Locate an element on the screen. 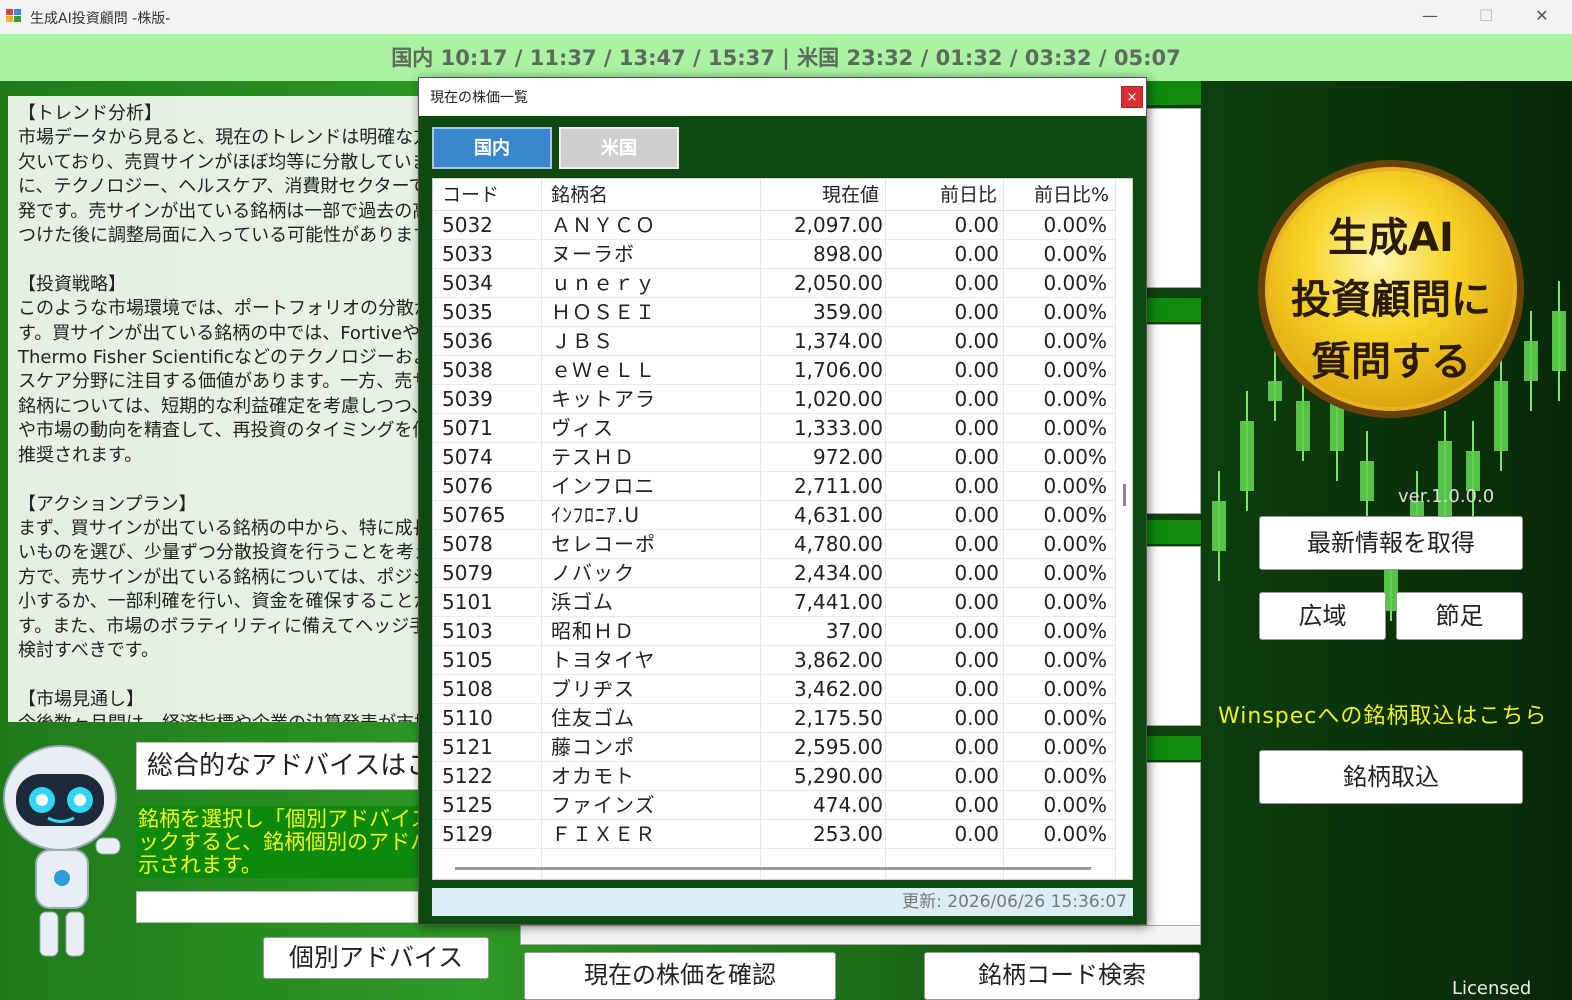 The width and height of the screenshot is (1572, 1000). table-row: 5032 ＡＮＹＣＯ 2,097.00 0.00 0.00% is located at coordinates (774, 225).